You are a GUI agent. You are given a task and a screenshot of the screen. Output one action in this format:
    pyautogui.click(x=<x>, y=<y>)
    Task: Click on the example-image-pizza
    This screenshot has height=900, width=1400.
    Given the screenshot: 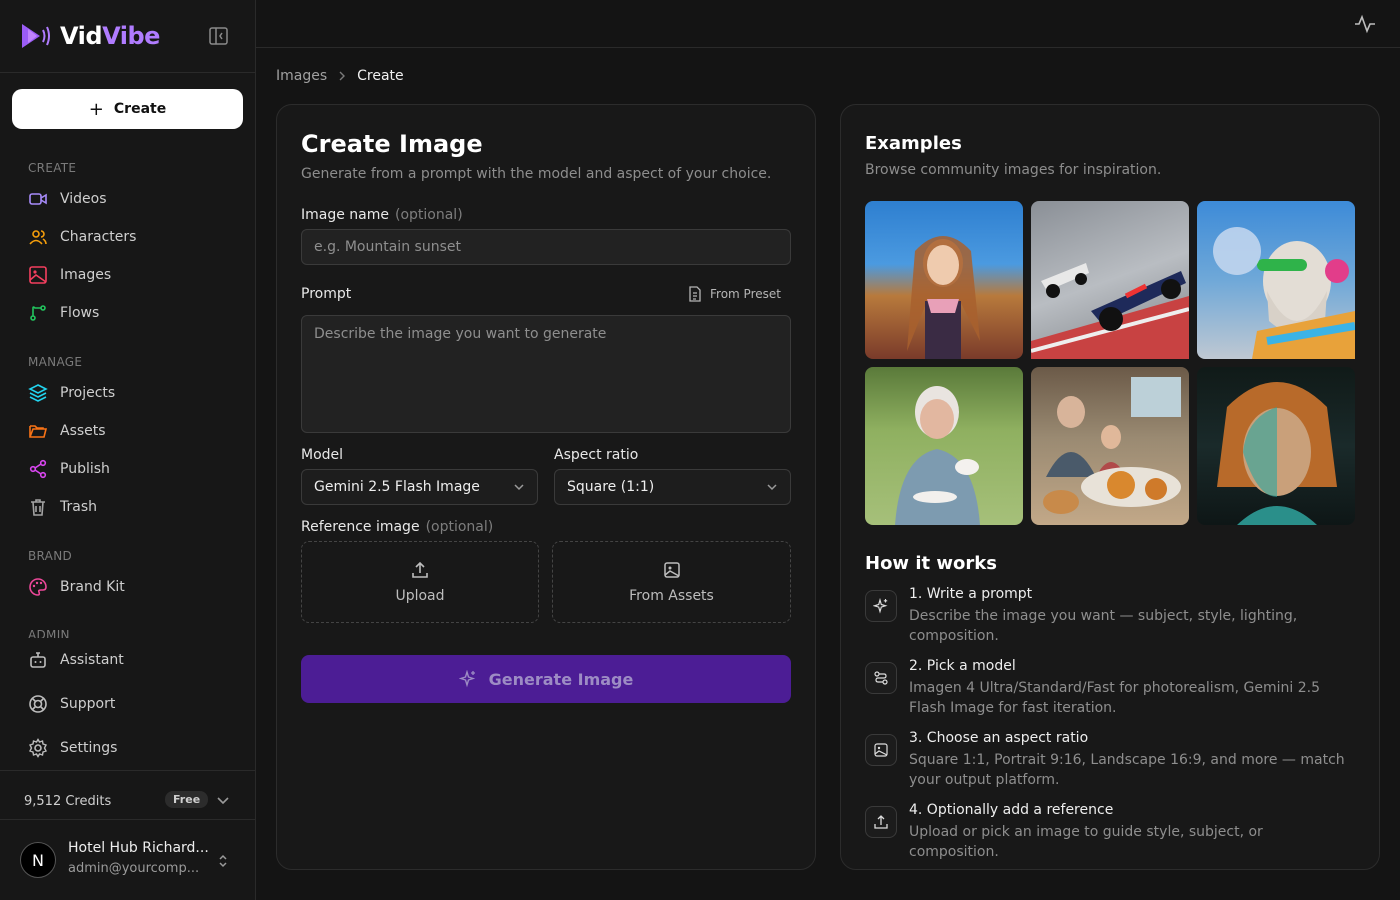 What is the action you would take?
    pyautogui.click(x=1110, y=446)
    